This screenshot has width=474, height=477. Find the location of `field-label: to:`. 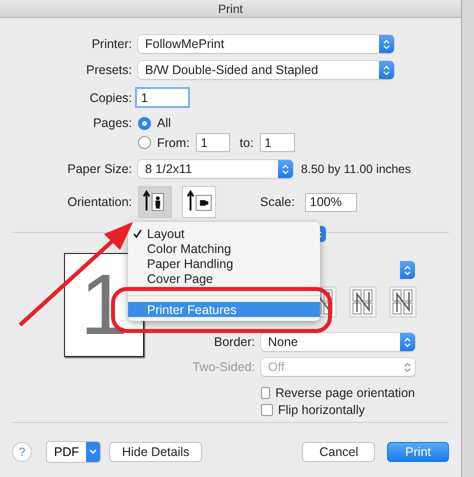

field-label: to: is located at coordinates (247, 143).